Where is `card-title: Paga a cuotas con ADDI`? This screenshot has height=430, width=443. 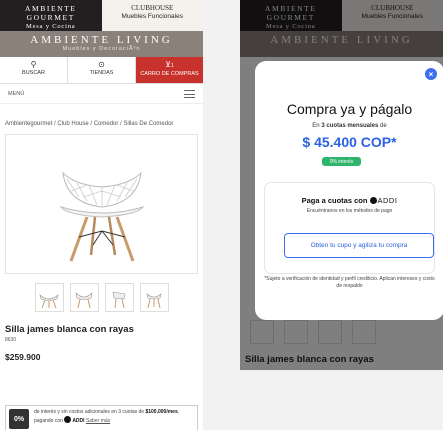 card-title: Paga a cuotas con ADDI is located at coordinates (349, 200).